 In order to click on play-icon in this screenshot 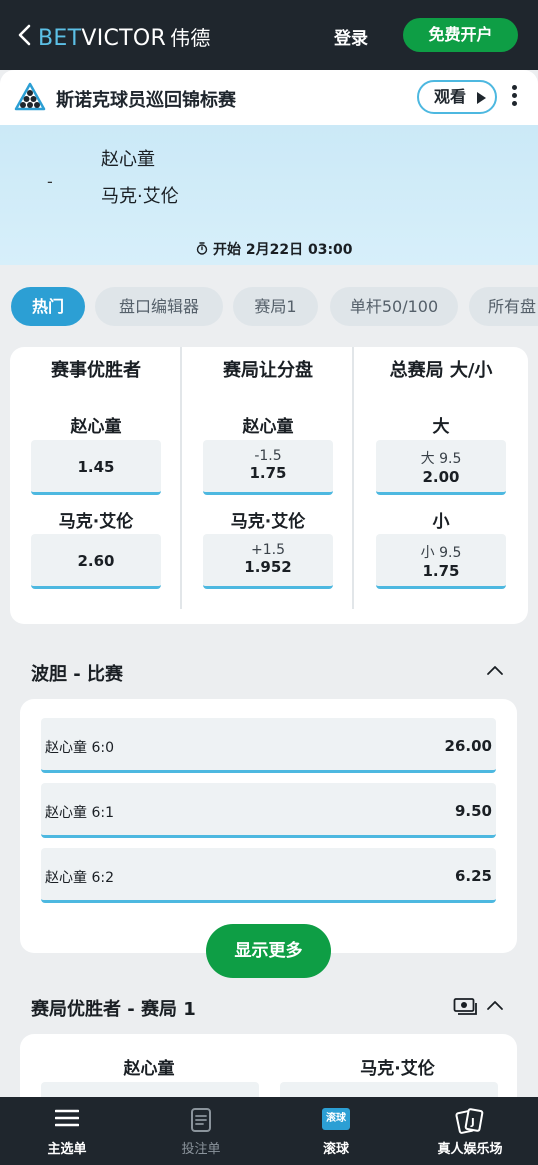, I will do `click(481, 98)`.